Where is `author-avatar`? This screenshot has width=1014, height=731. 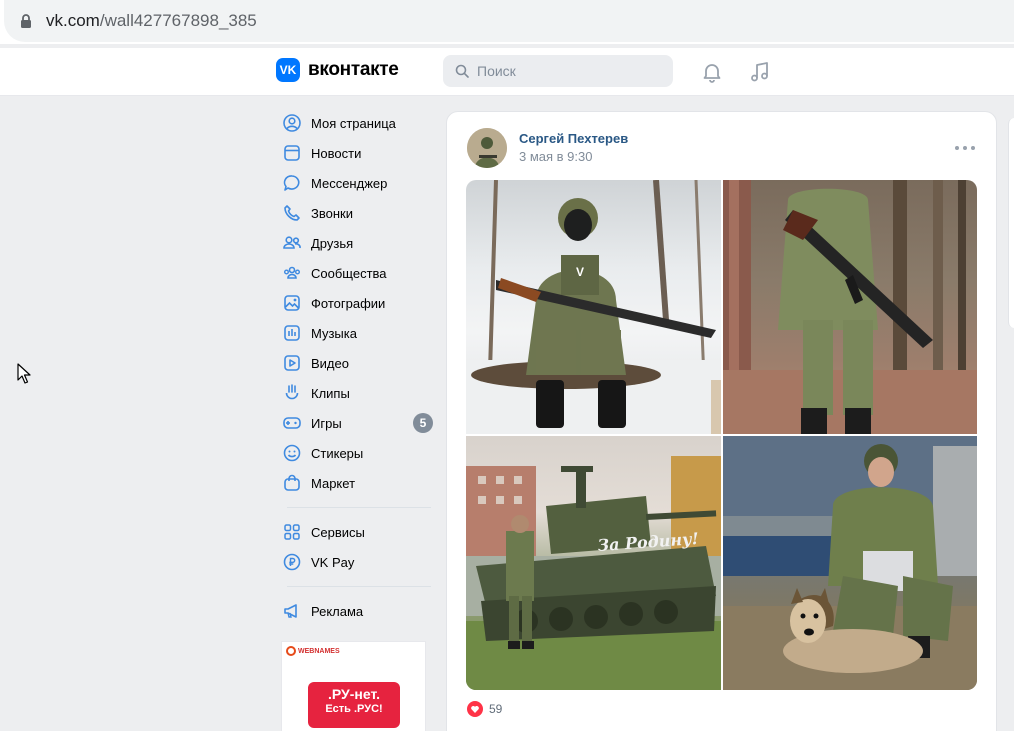
author-avatar is located at coordinates (487, 148).